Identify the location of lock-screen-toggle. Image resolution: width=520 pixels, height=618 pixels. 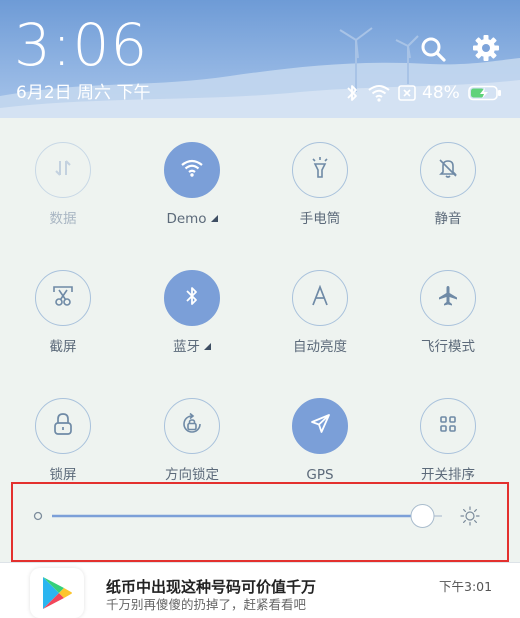
(63, 426).